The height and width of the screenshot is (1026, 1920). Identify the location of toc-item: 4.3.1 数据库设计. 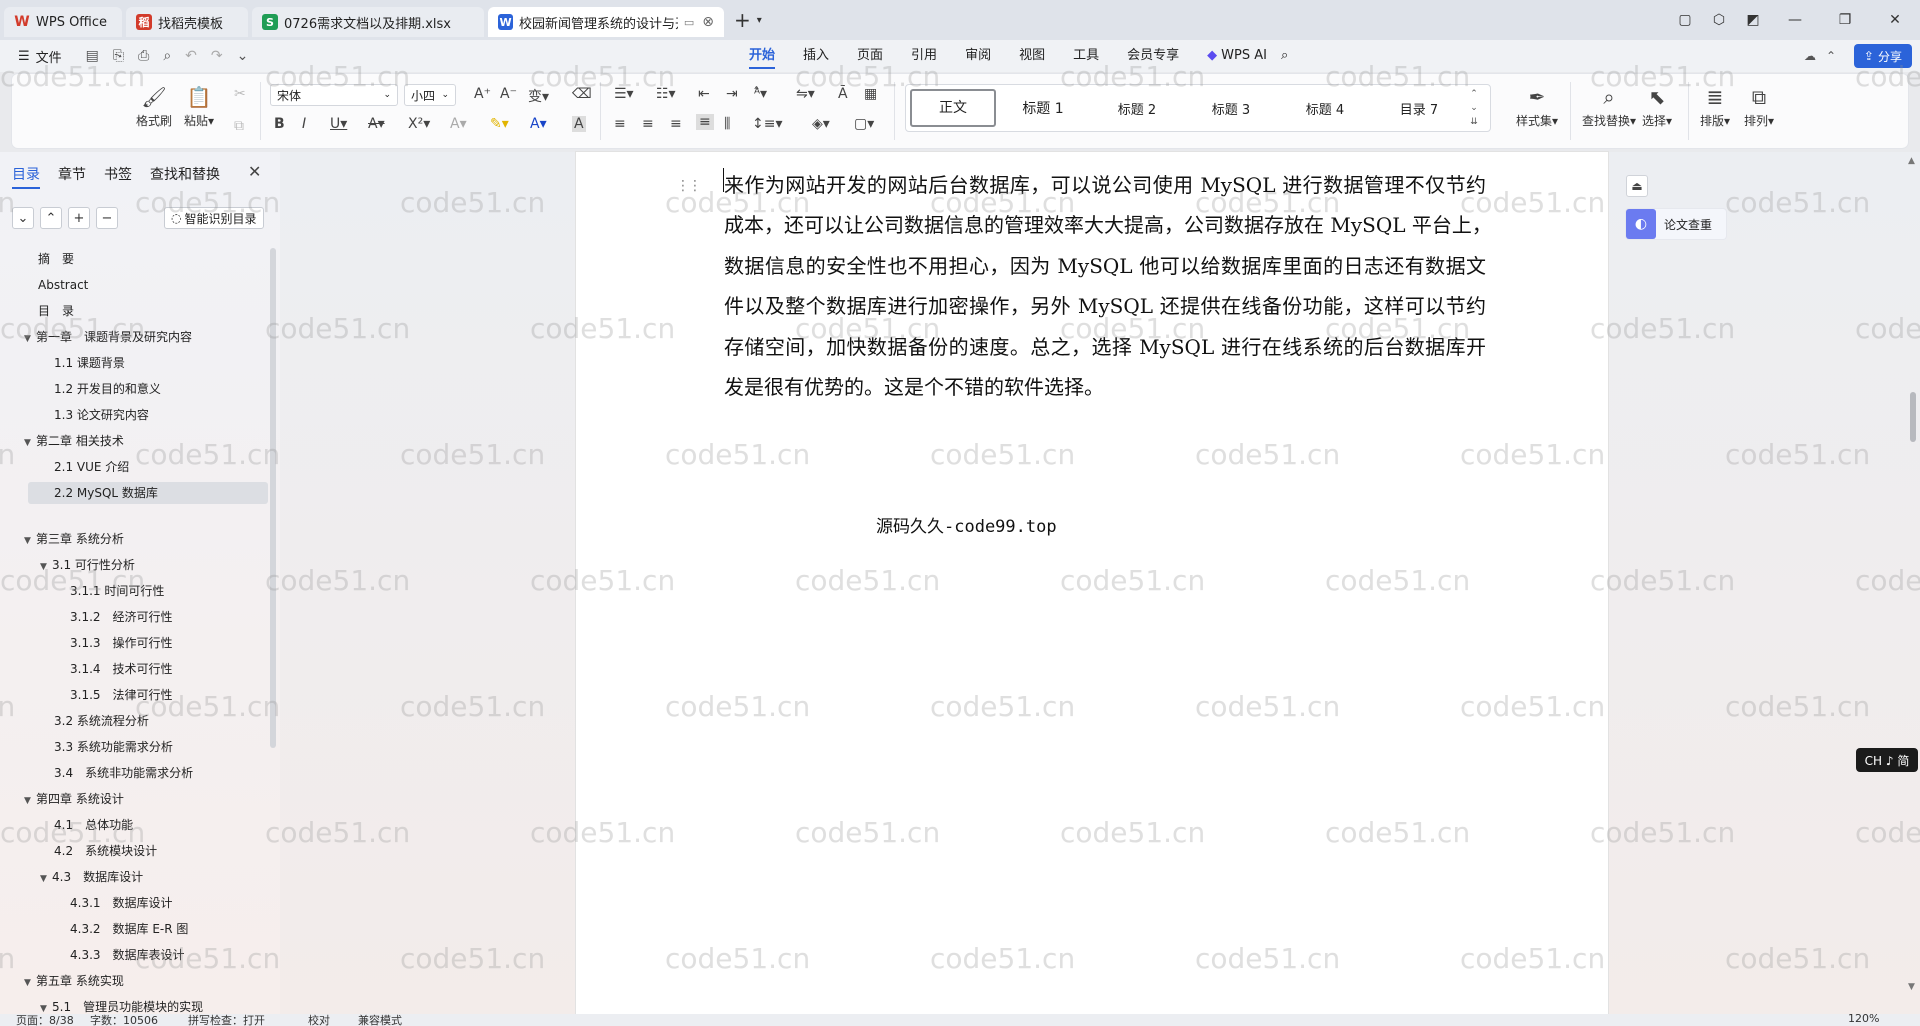
(121, 903).